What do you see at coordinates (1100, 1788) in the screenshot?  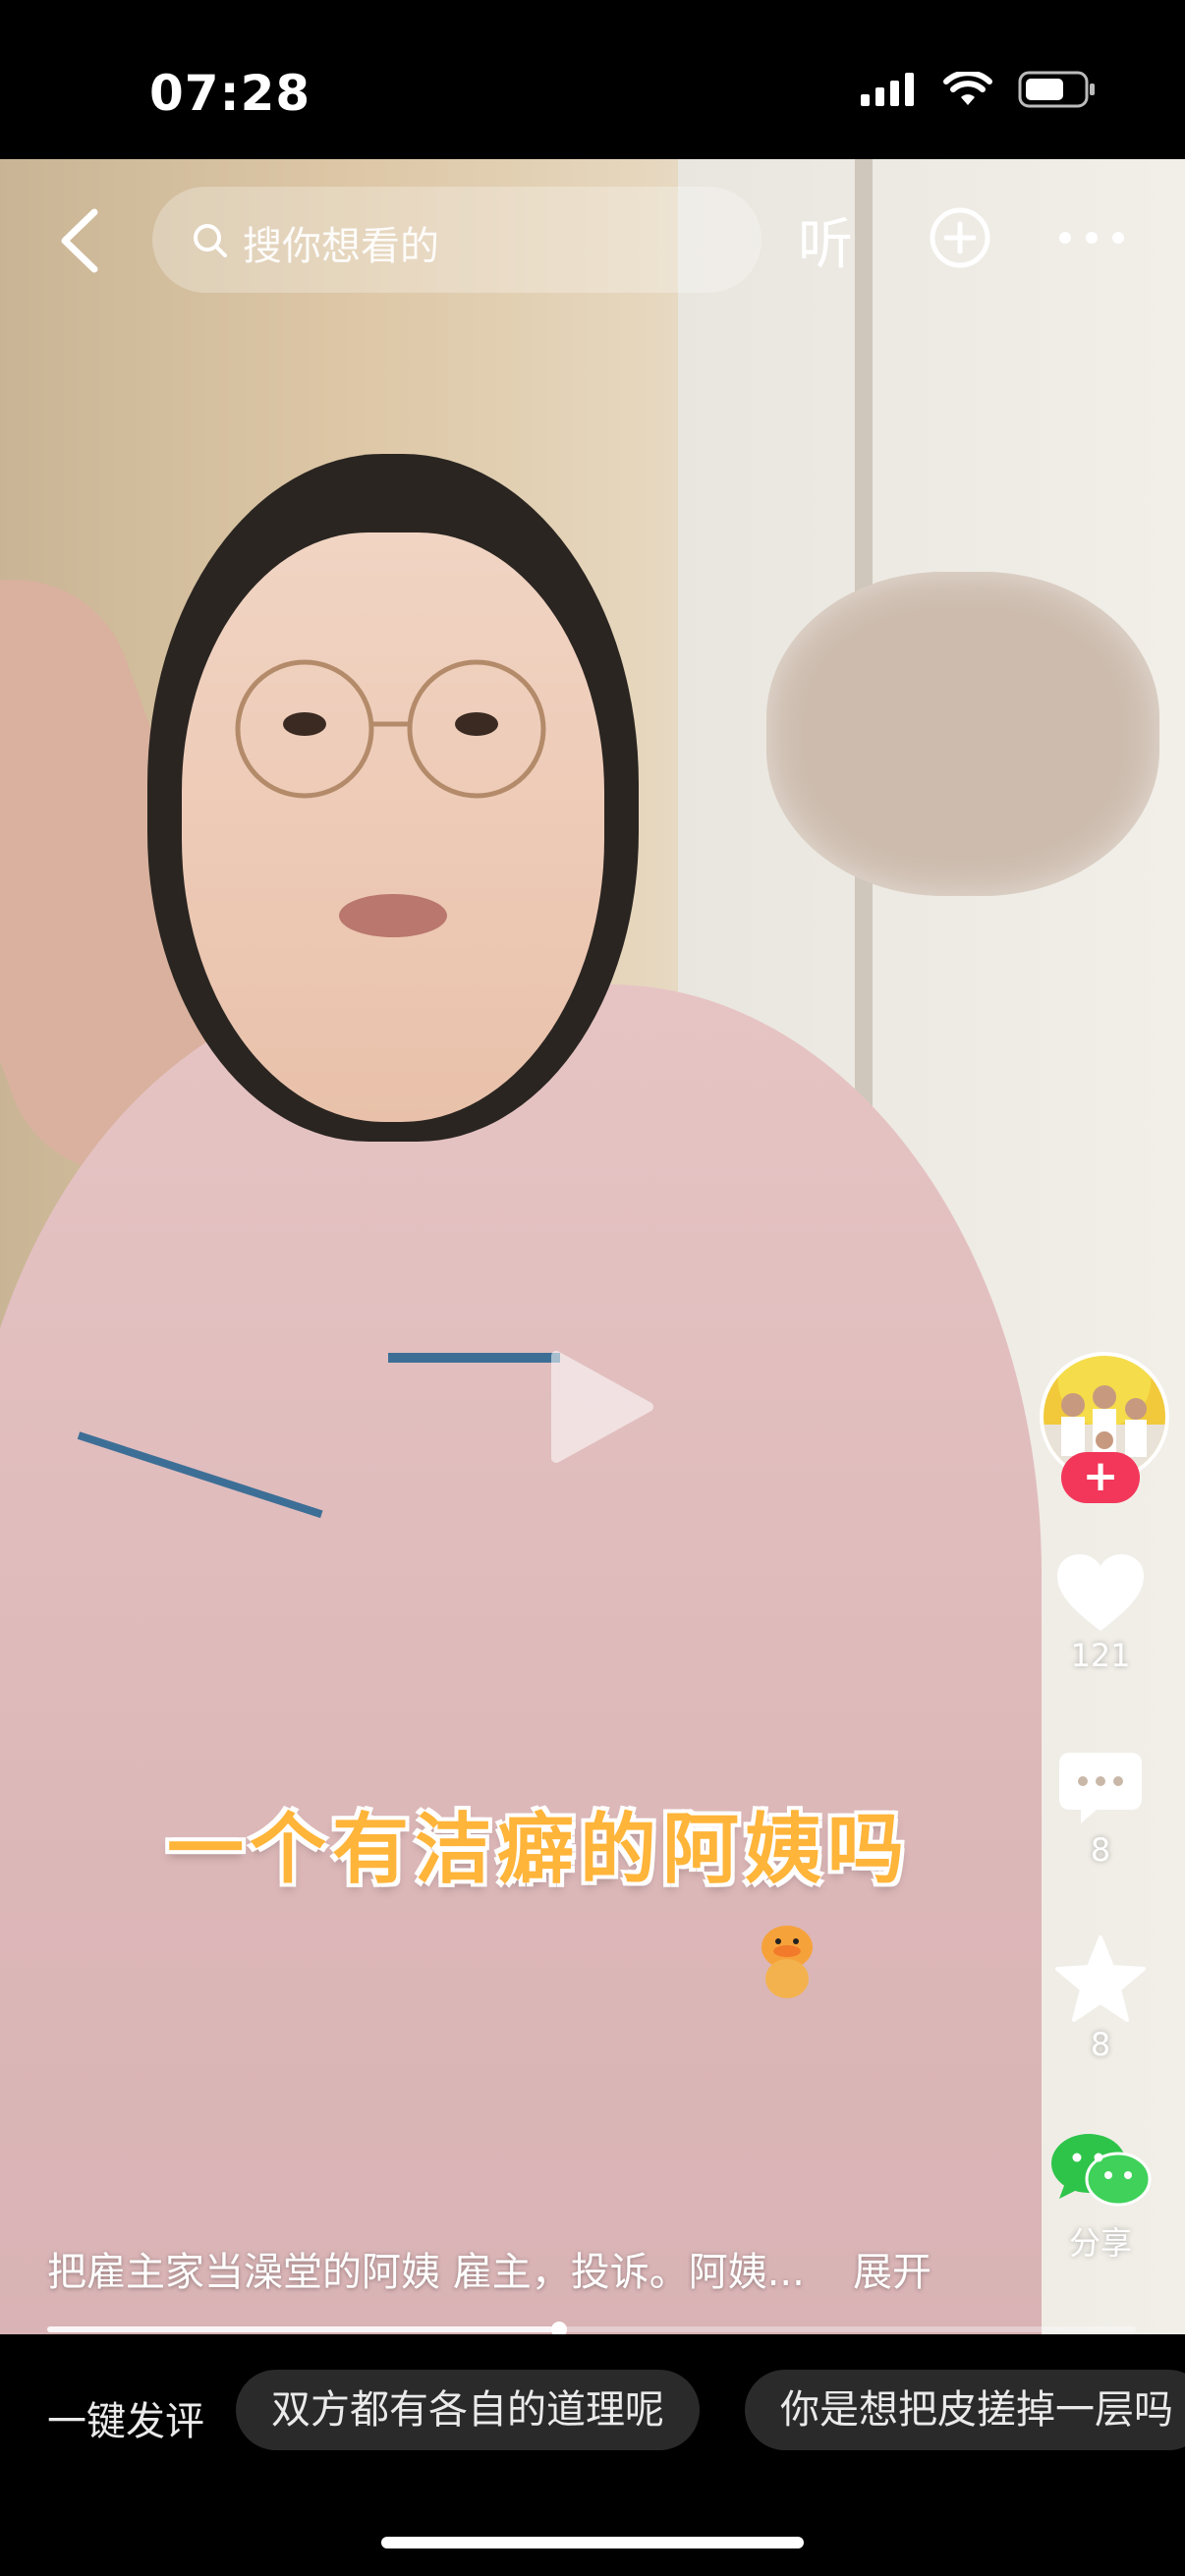 I see `comment-icon` at bounding box center [1100, 1788].